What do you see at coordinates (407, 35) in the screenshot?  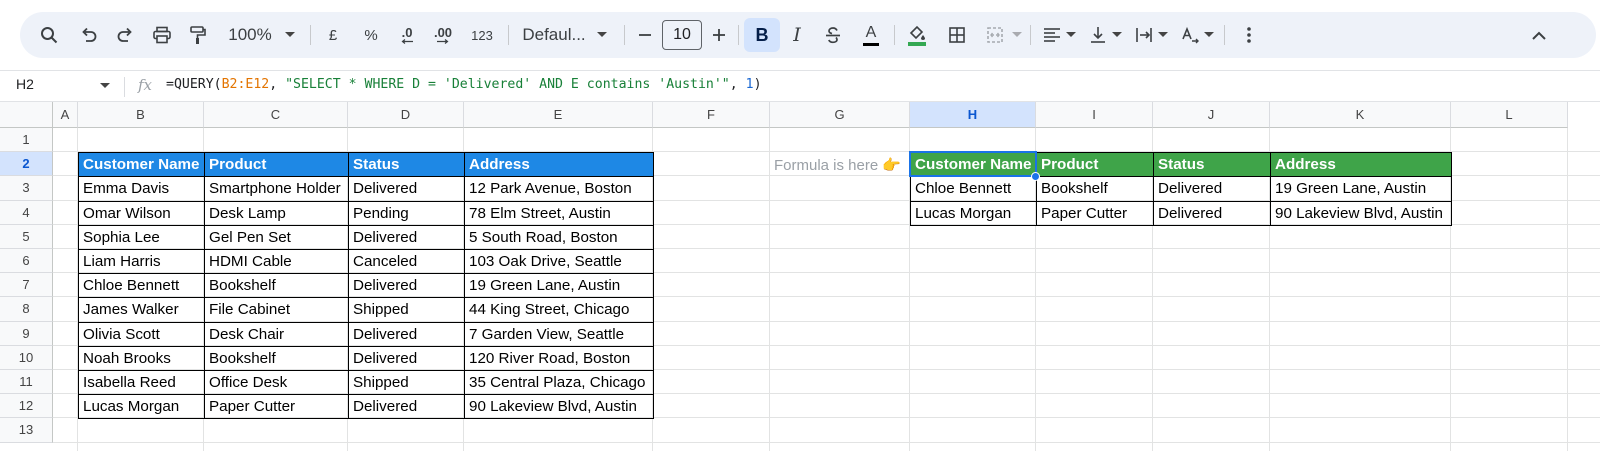 I see `decrease-decimal-button: .0` at bounding box center [407, 35].